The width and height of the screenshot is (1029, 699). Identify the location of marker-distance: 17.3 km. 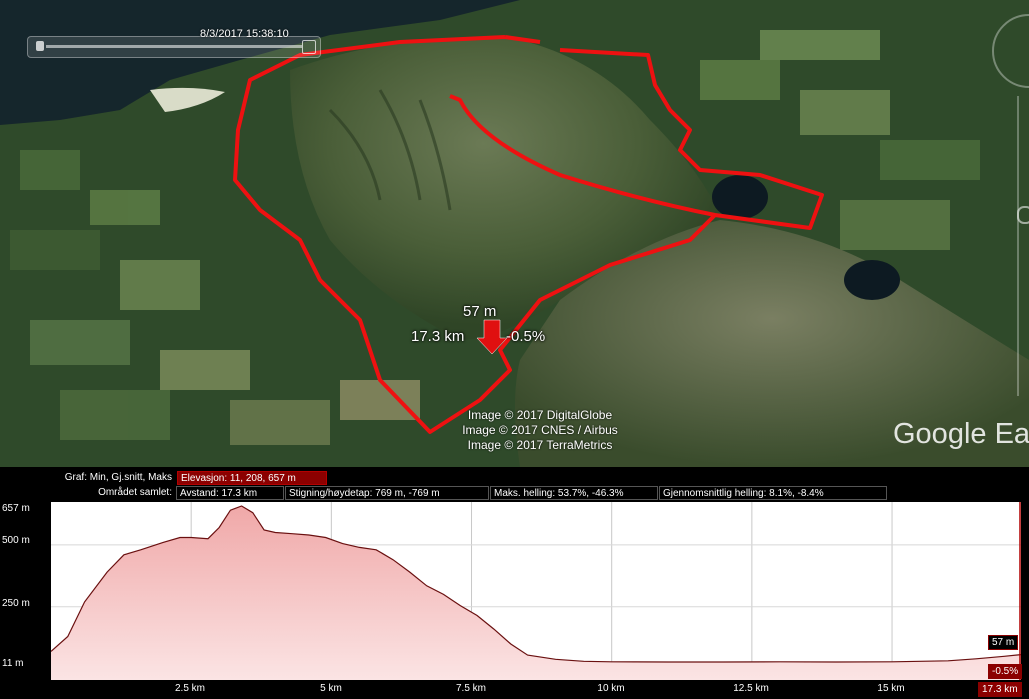
(438, 336).